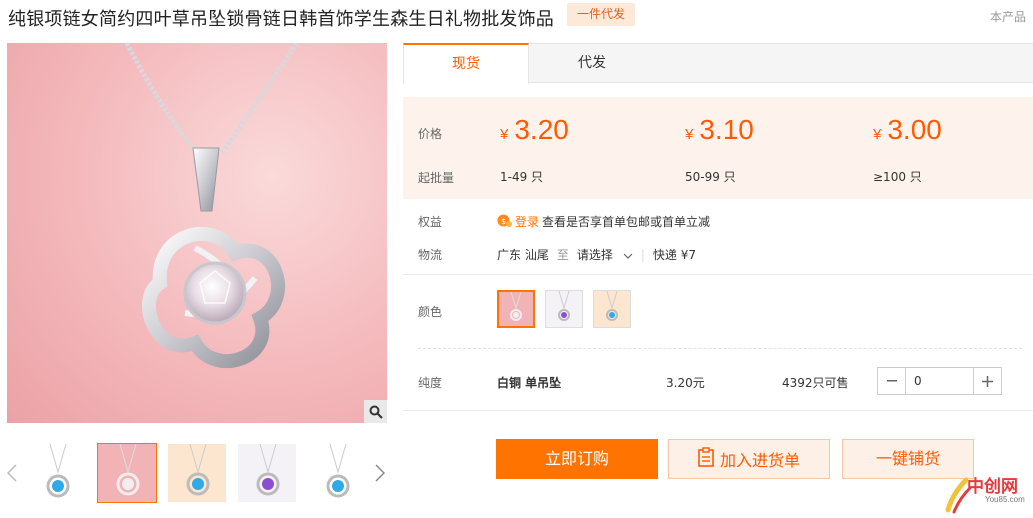 This screenshot has width=1033, height=518. Describe the element at coordinates (380, 473) in the screenshot. I see `thumb-next-icon` at that location.